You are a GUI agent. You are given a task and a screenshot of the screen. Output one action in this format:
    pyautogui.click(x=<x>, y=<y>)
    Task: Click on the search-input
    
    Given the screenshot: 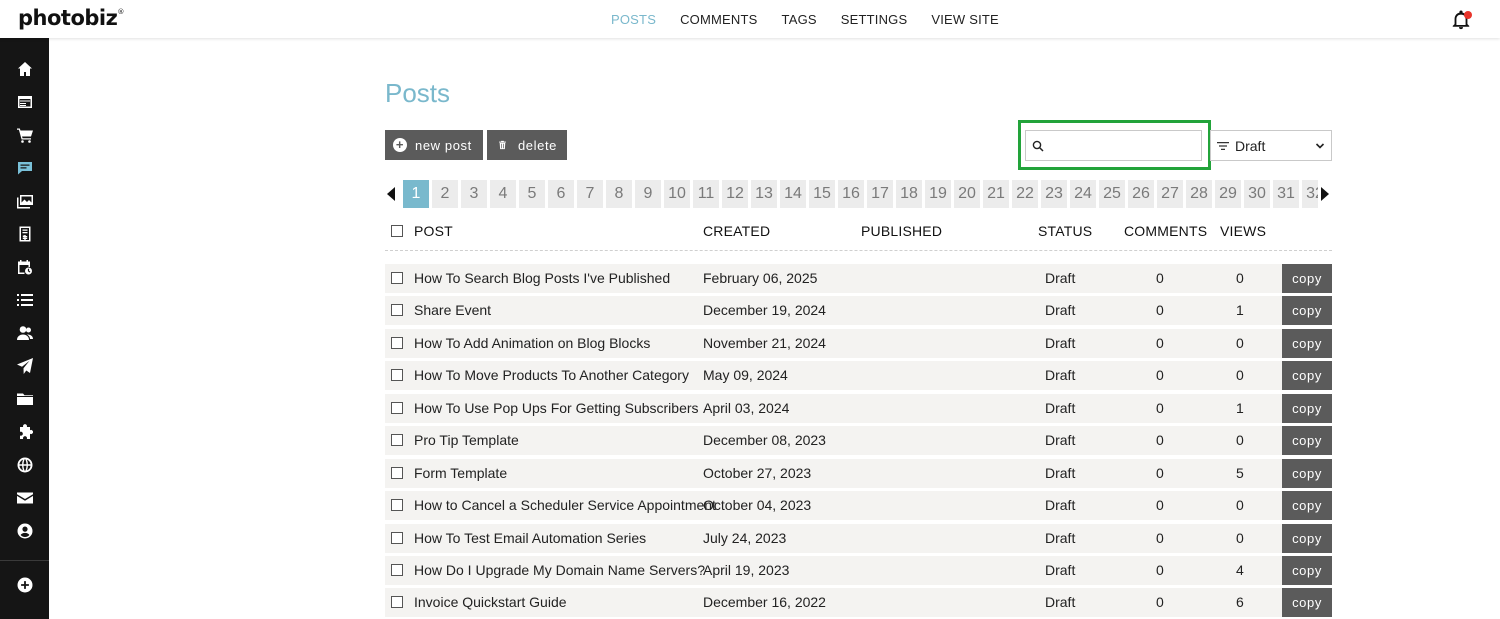 What is the action you would take?
    pyautogui.click(x=1123, y=145)
    